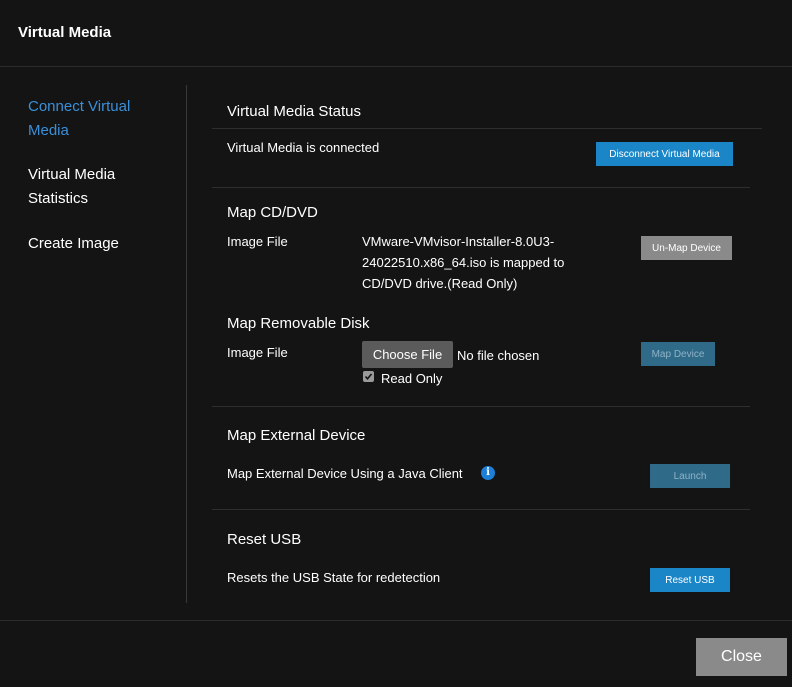 The width and height of the screenshot is (792, 687). Describe the element at coordinates (396, 33) in the screenshot. I see `dialog-header: Virtual Media` at that location.